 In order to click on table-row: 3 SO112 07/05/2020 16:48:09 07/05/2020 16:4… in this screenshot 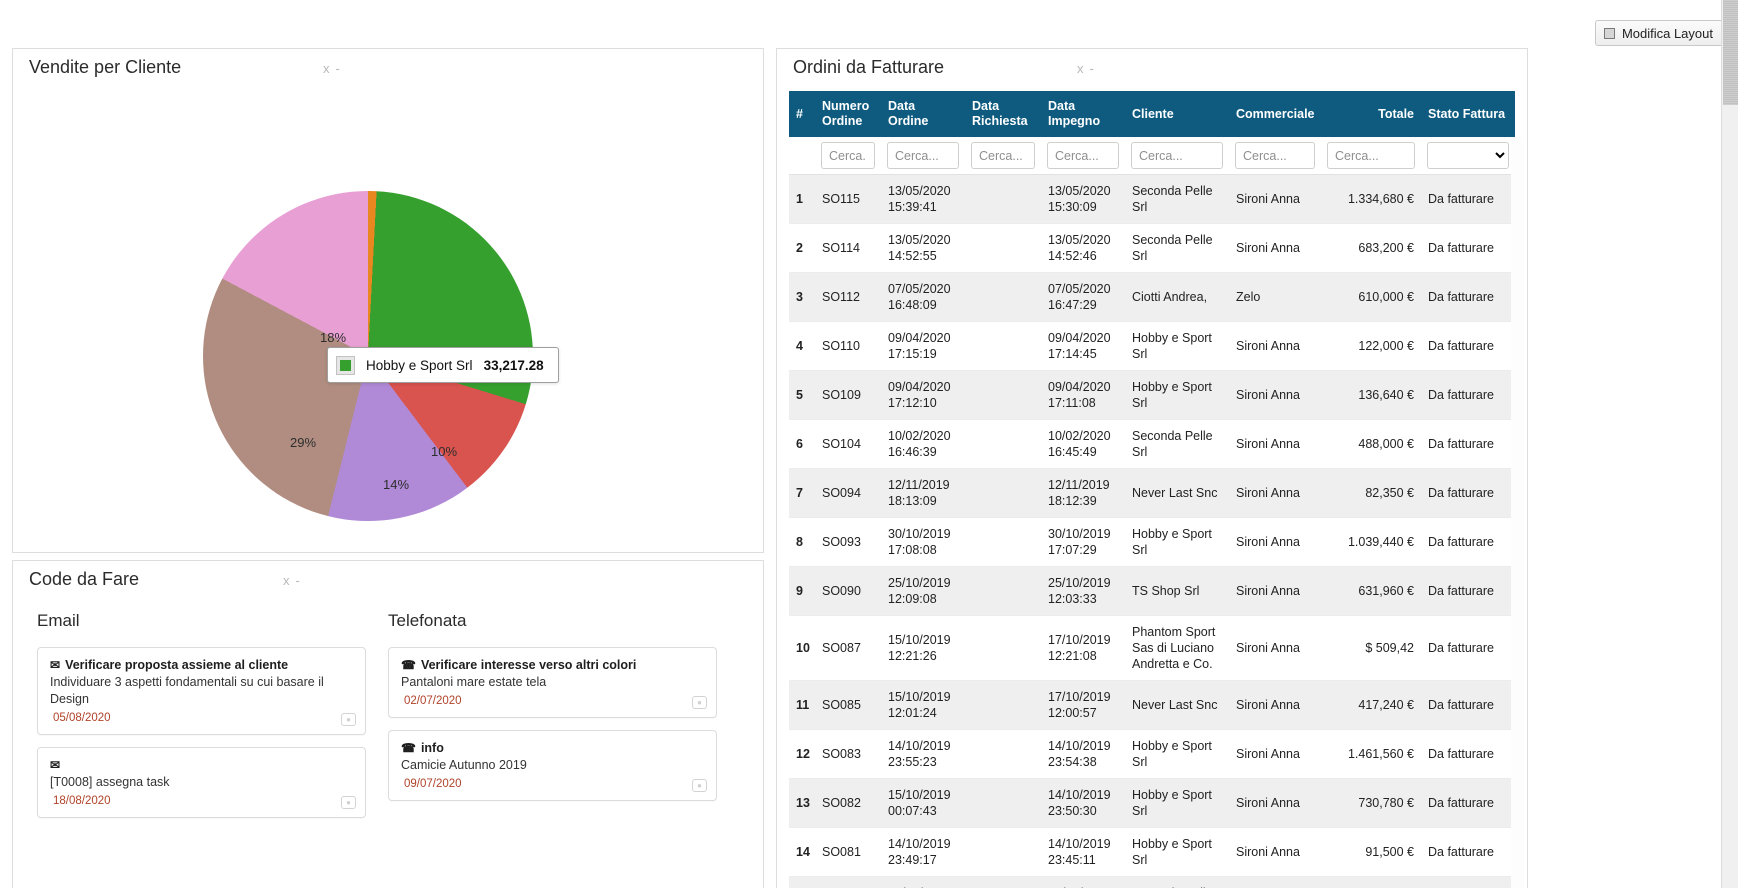, I will do `click(1152, 297)`.